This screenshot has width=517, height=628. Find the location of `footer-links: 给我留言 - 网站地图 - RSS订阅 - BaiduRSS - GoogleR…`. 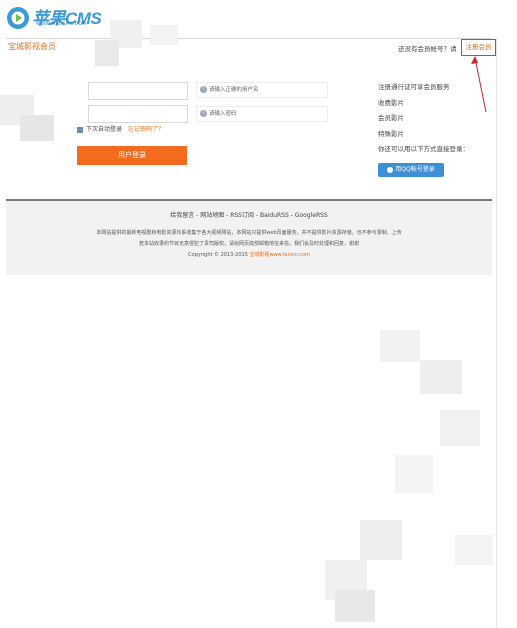

footer-links: 给我留言 - 网站地图 - RSS订阅 - BaiduRSS - GoogleR… is located at coordinates (249, 214).